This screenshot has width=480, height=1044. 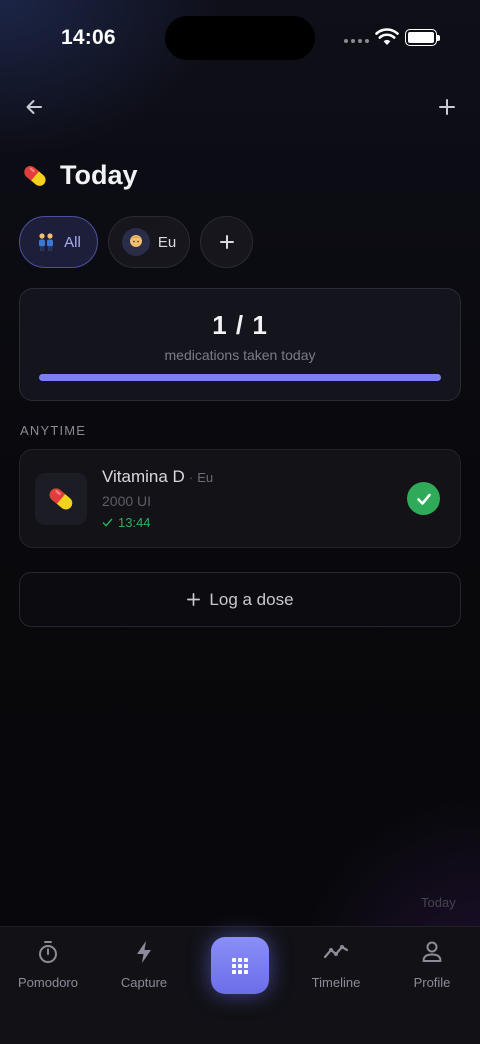 What do you see at coordinates (107, 522) in the screenshot?
I see `checkmark-icon` at bounding box center [107, 522].